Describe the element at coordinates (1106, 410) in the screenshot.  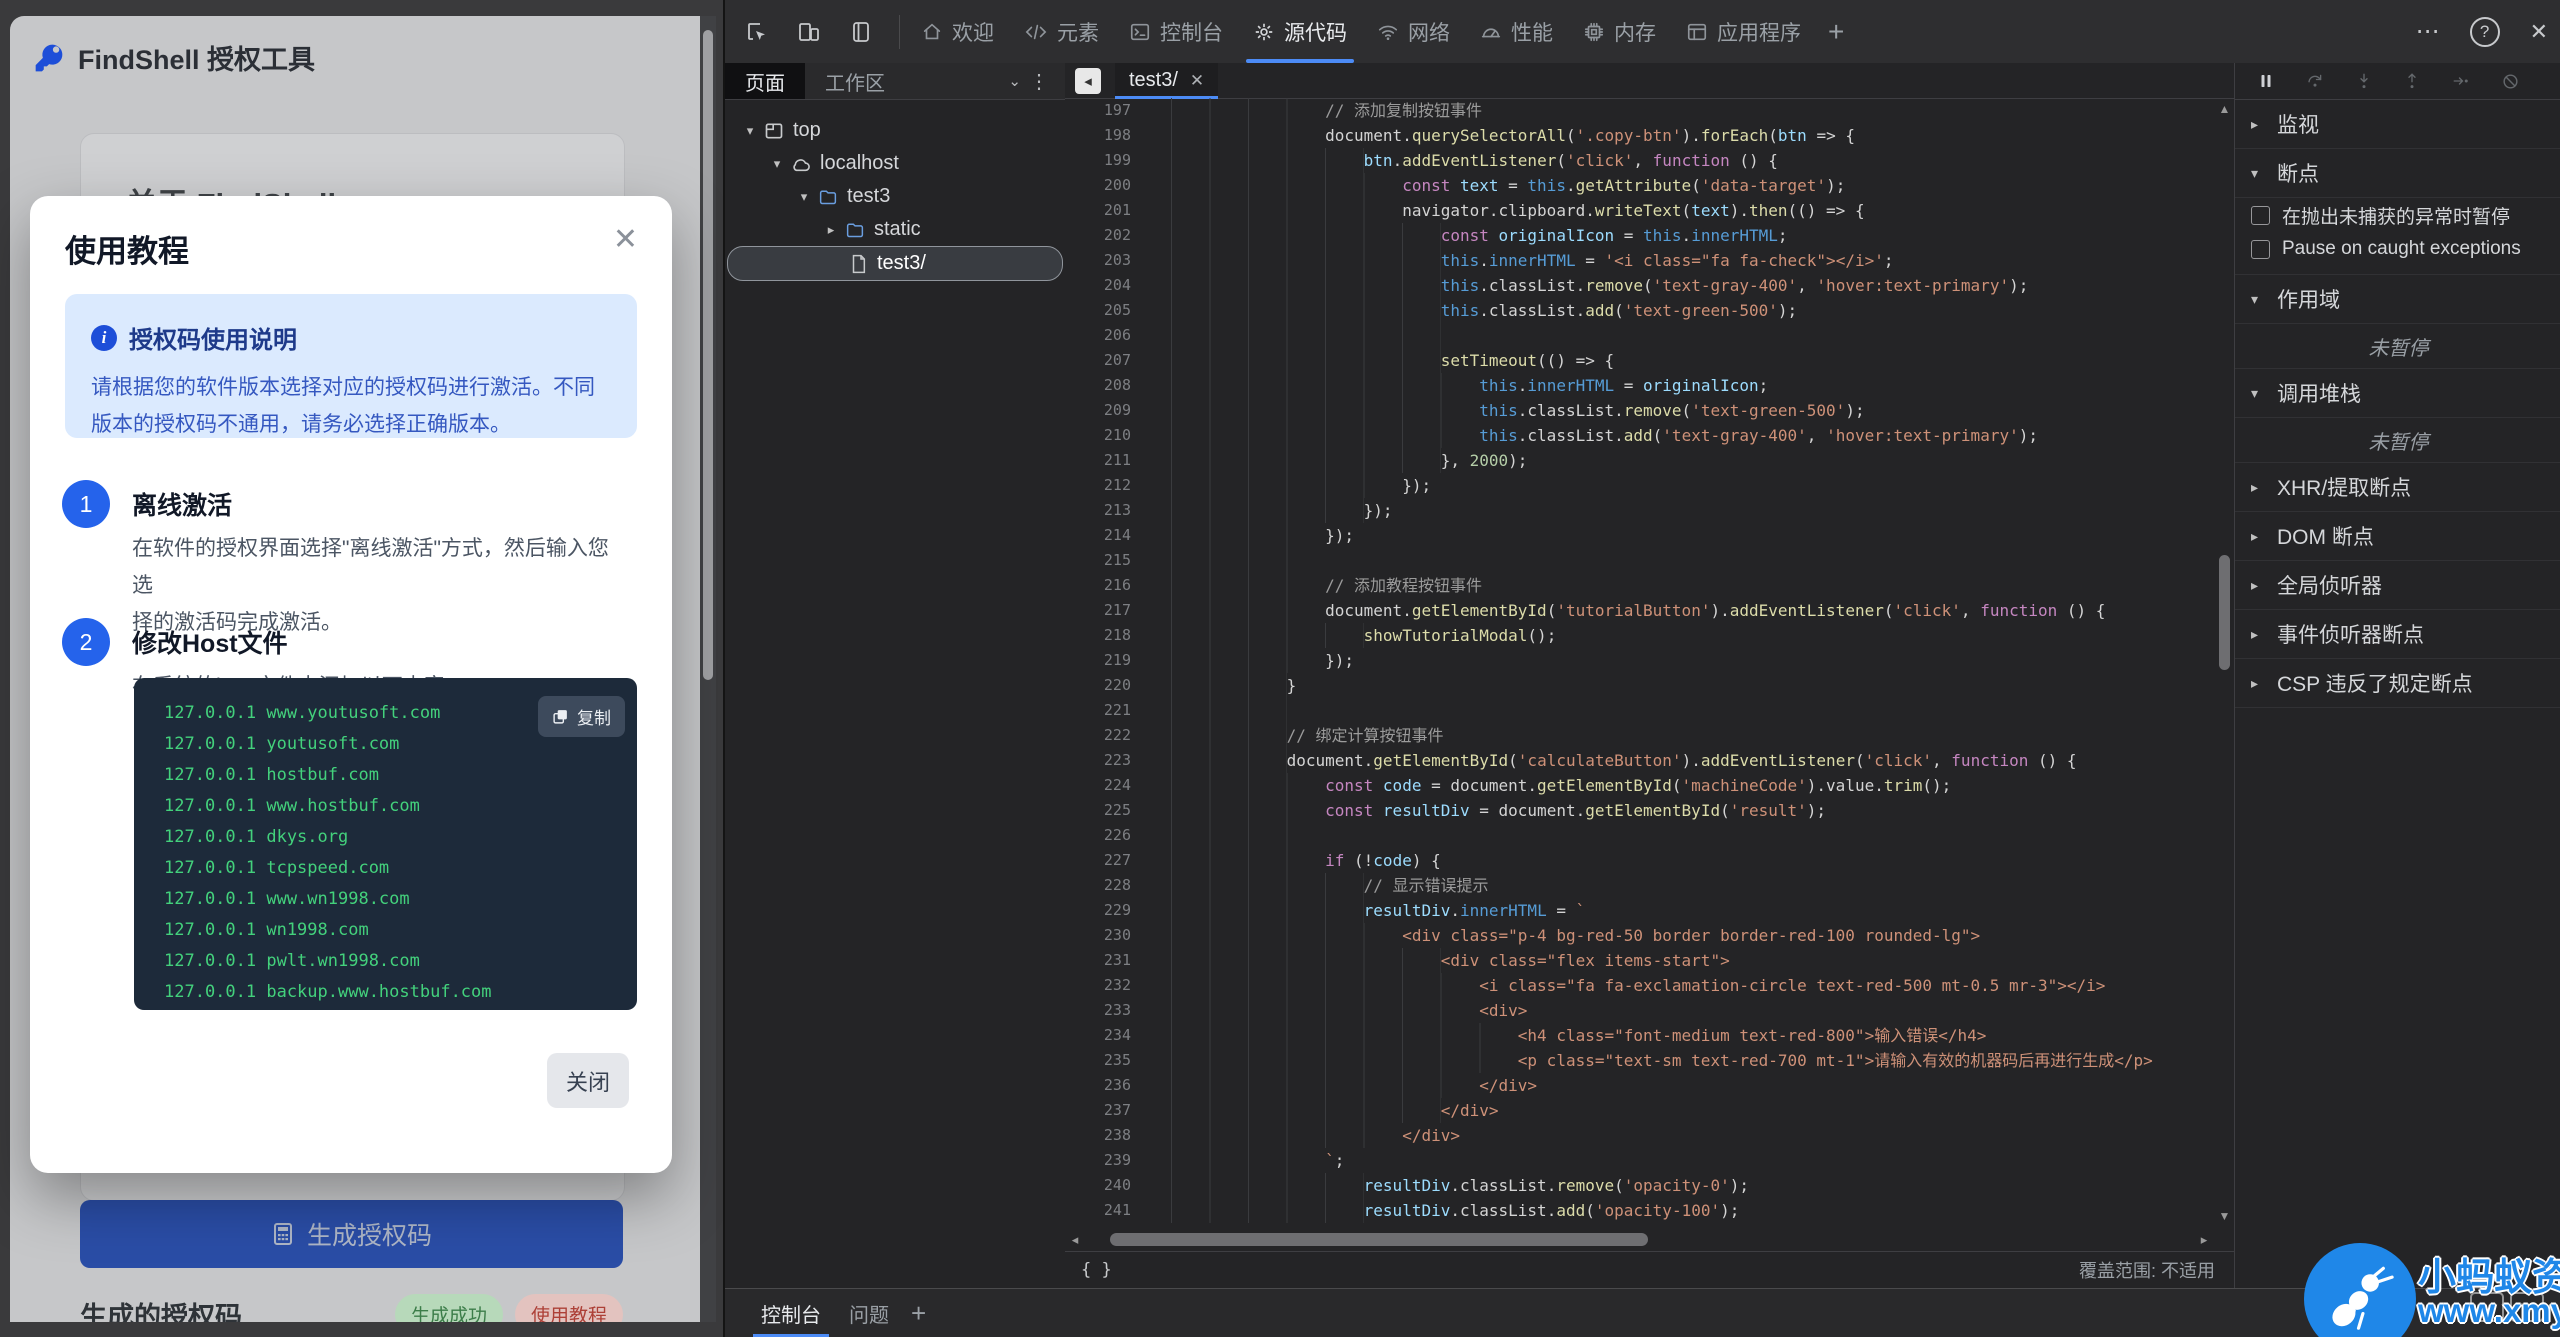
I see `line-number: 209` at that location.